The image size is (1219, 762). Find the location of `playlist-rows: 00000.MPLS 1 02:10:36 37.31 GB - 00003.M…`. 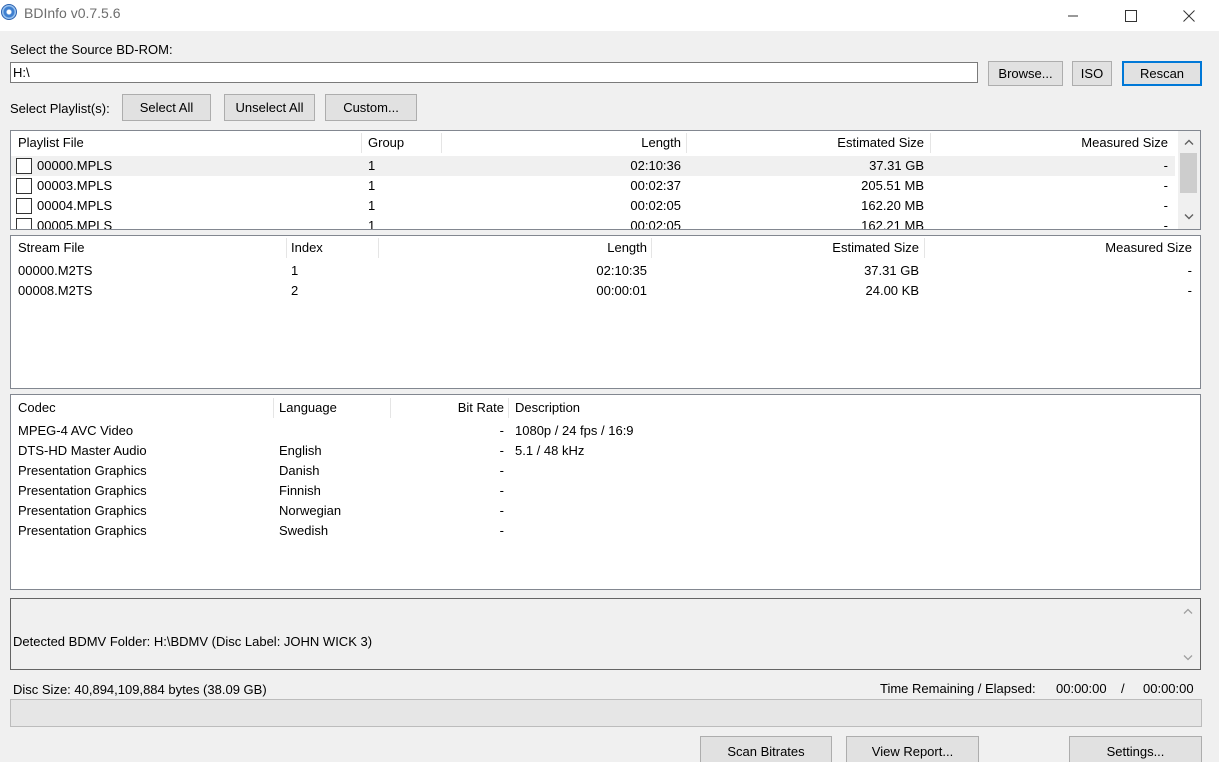

playlist-rows: 00000.MPLS 1 02:10:36 37.31 GB - 00003.M… is located at coordinates (593, 192).